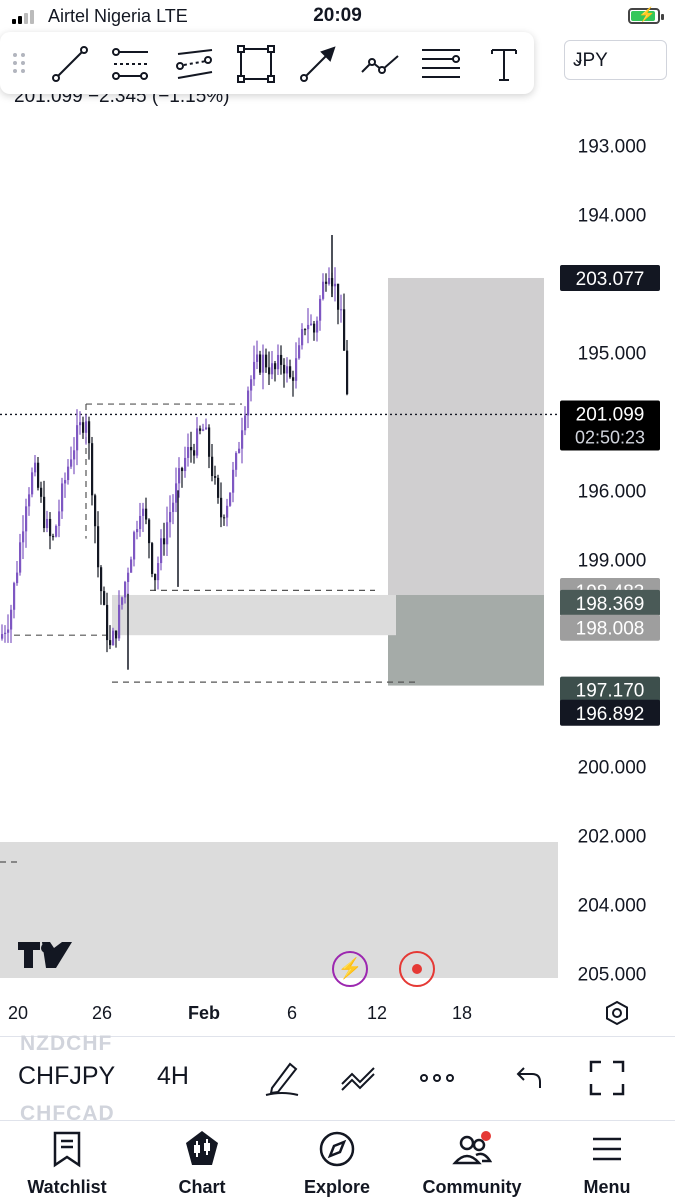 Image resolution: width=675 pixels, height=1200 pixels. I want to click on y-tick-label: 204.000, so click(612, 905).